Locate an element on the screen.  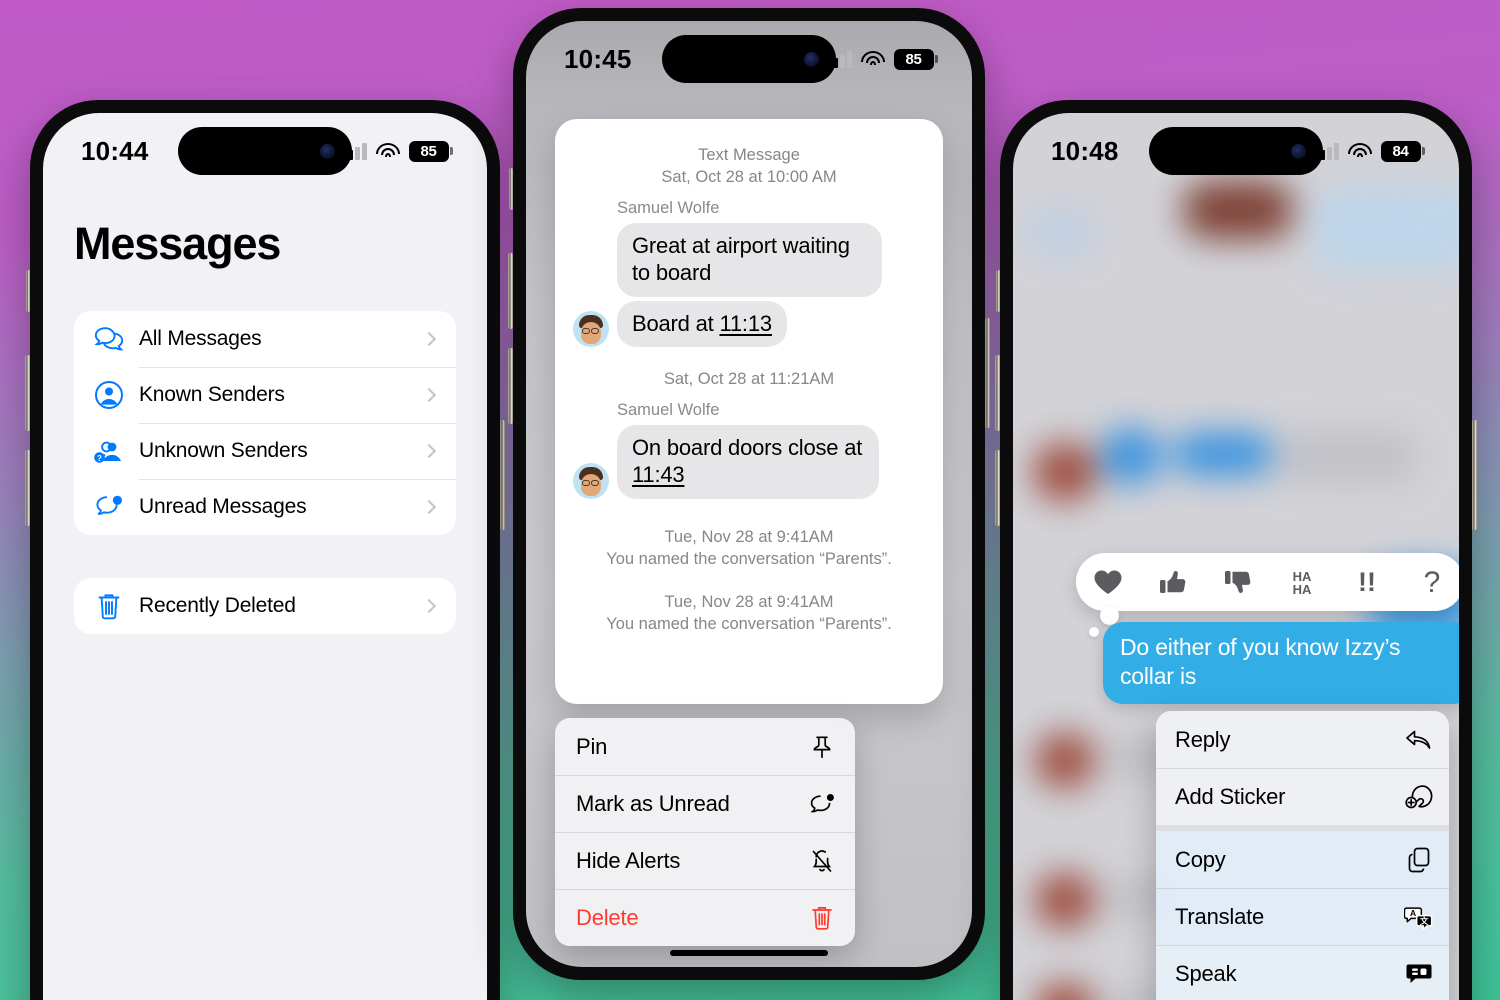
message-text: On board doors close at is located at coordinates (747, 447).